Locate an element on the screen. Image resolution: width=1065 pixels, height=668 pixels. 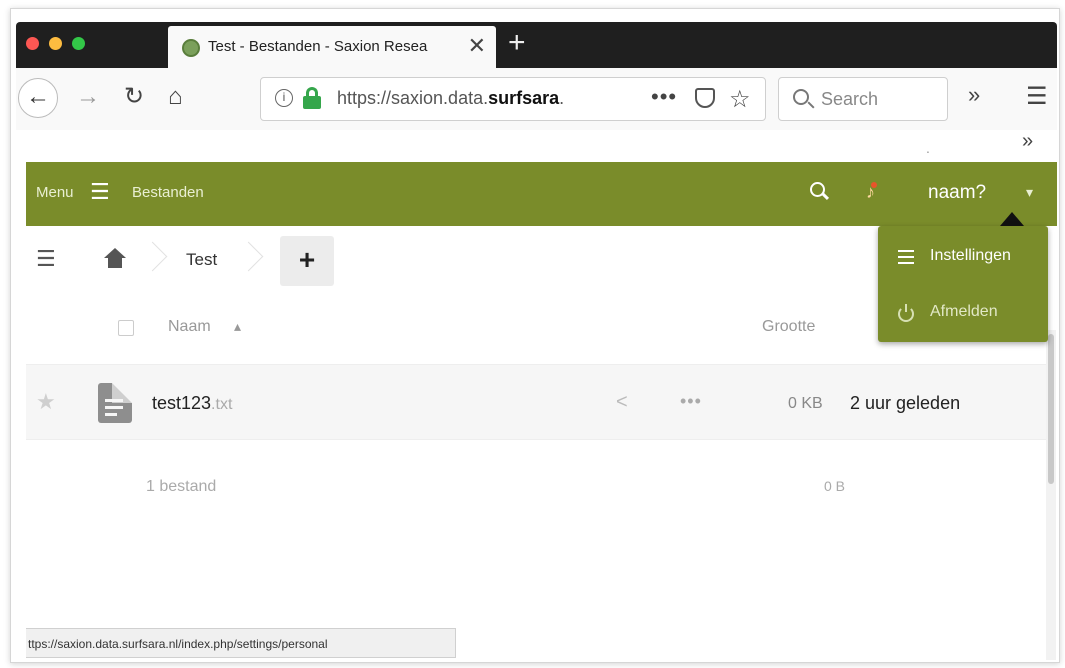
browser-tab-active: Test - Bestanden - Saxion Resea ✕ is located at coordinates (332, 47).